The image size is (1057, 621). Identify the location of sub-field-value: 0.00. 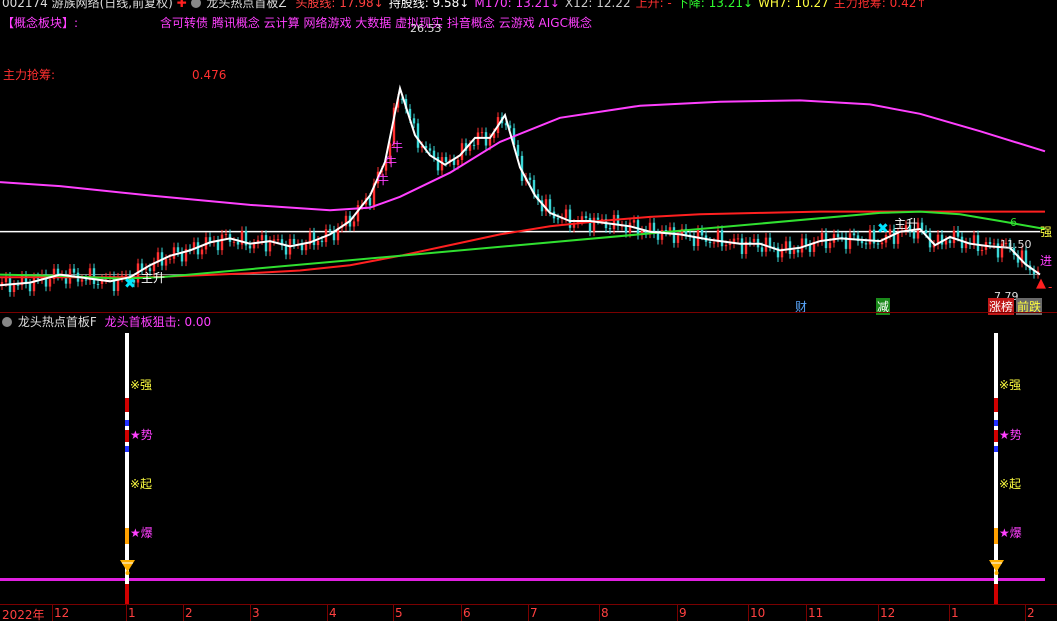
(198, 322).